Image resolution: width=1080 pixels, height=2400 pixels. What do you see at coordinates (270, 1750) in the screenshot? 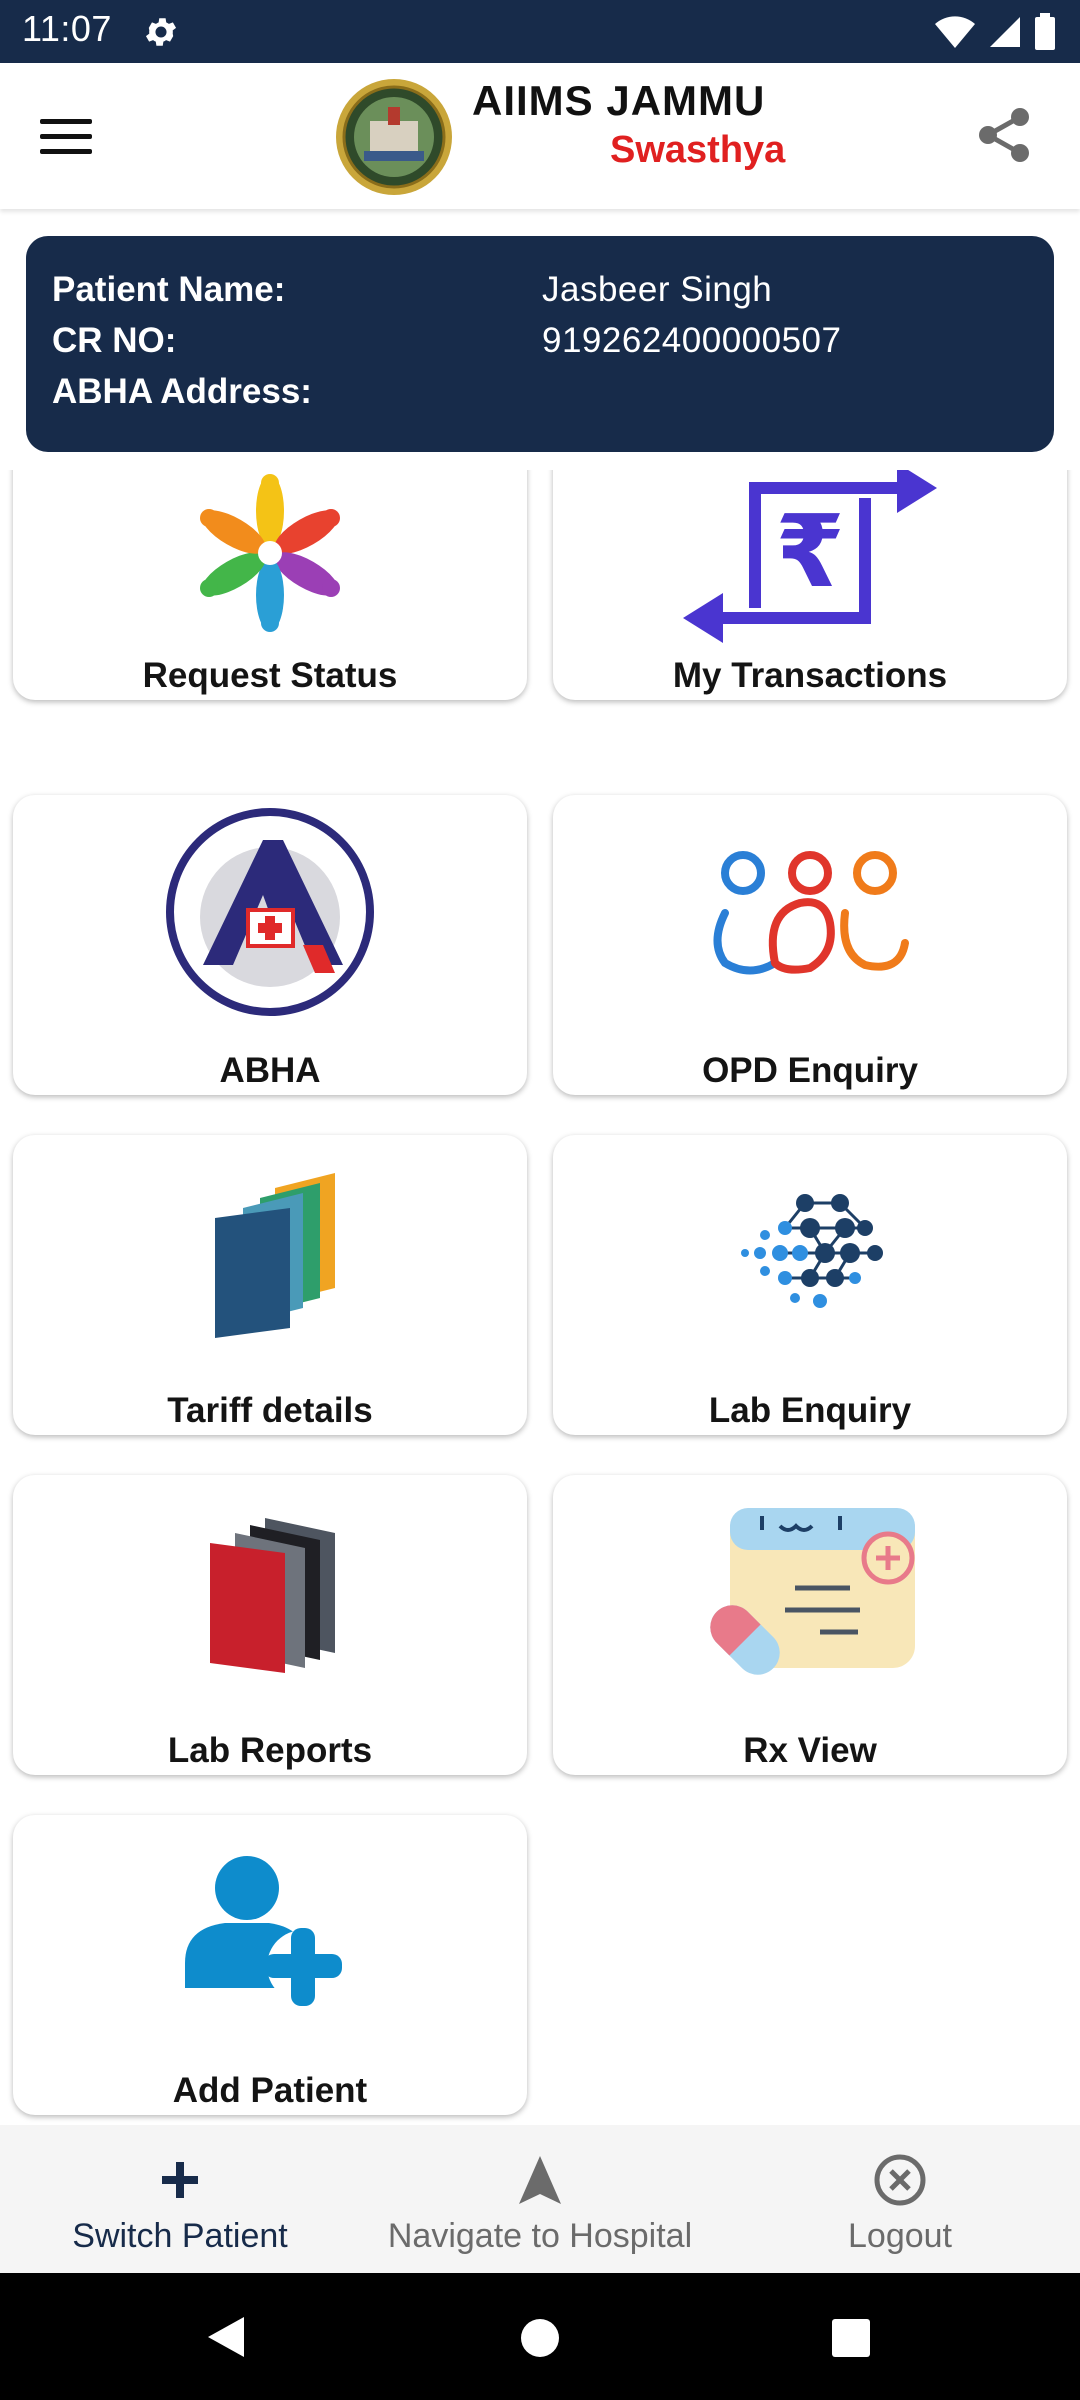
I see `tile-label: Lab Reports` at bounding box center [270, 1750].